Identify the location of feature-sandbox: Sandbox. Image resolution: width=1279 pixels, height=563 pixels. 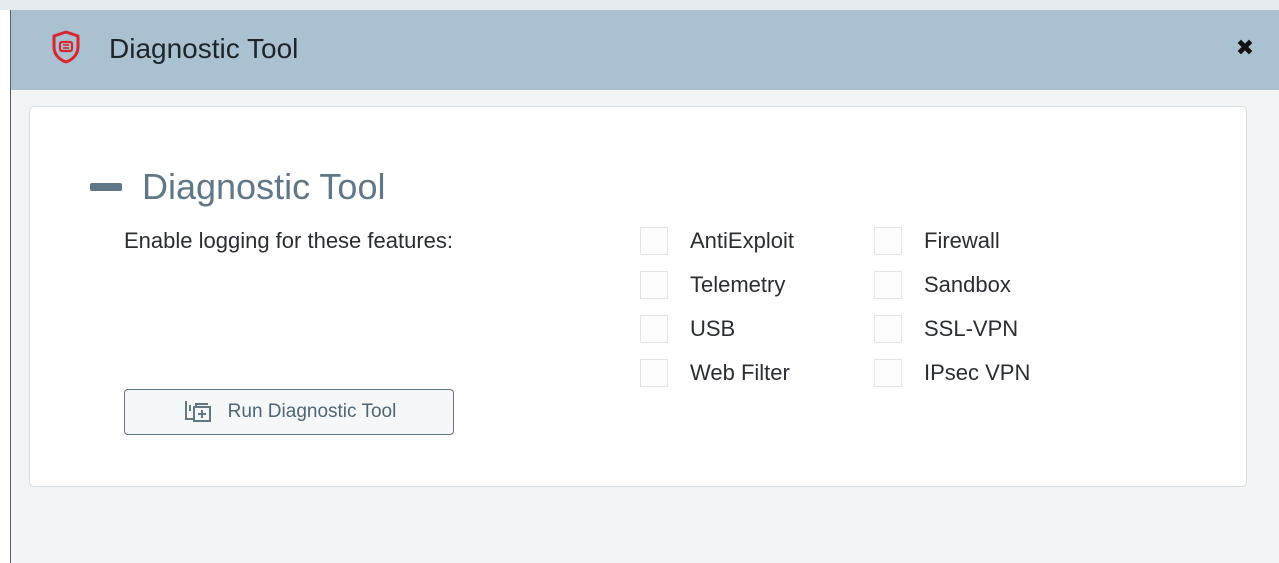
(974, 285).